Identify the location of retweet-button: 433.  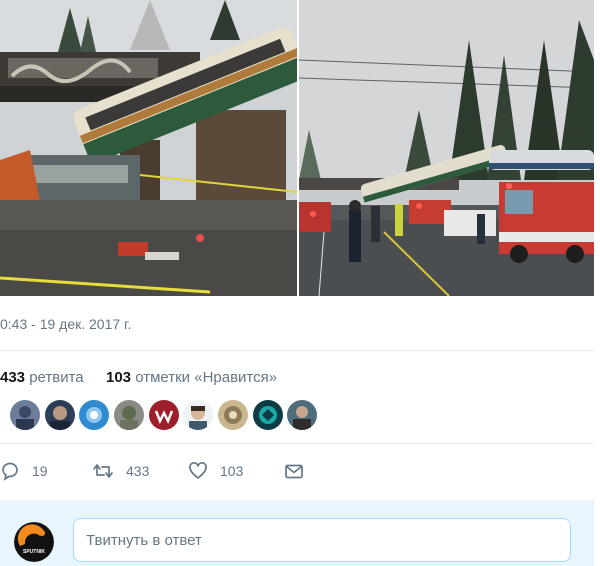
(120, 471).